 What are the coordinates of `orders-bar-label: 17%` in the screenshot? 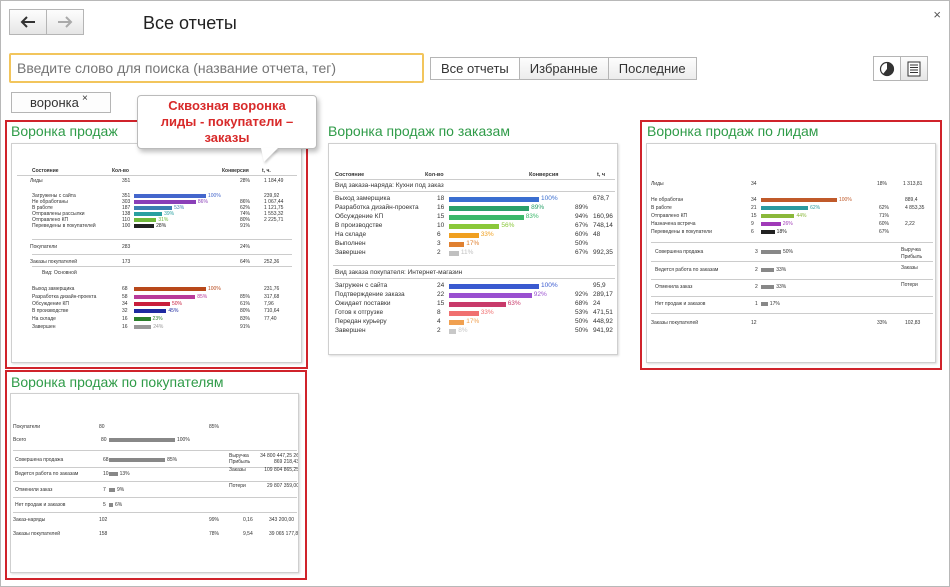 It's located at (473, 243).